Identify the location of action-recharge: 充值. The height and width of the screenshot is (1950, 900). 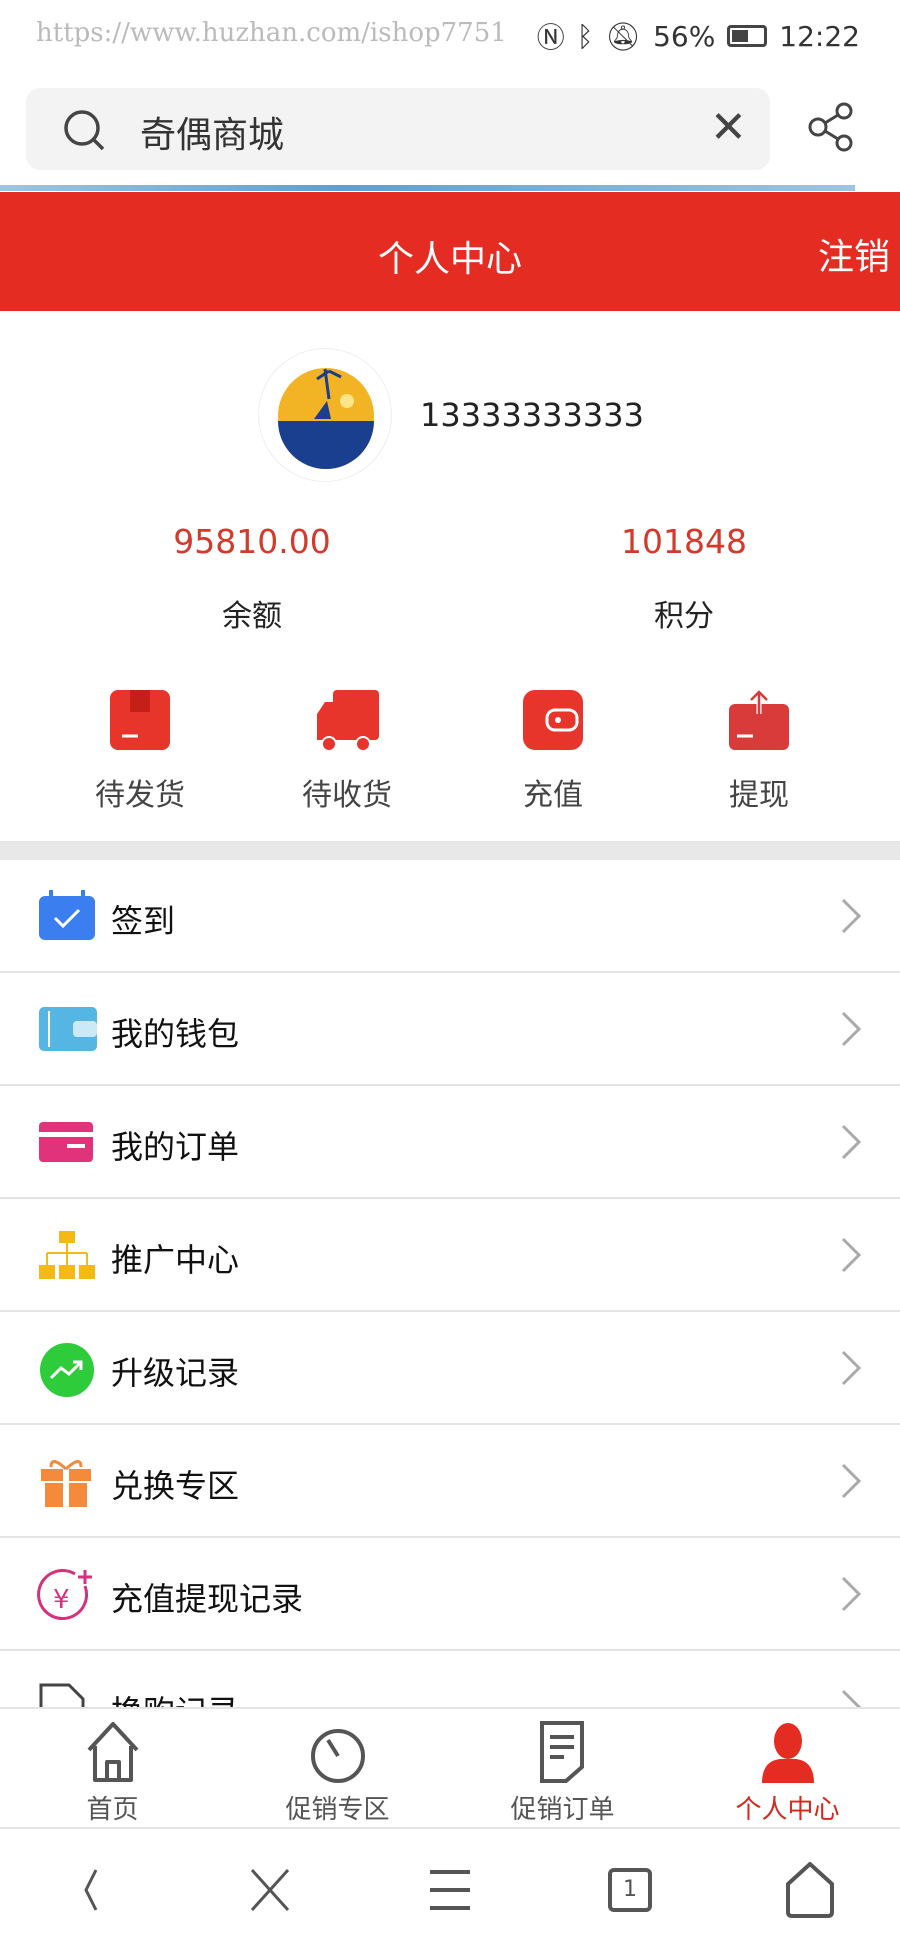
(553, 751).